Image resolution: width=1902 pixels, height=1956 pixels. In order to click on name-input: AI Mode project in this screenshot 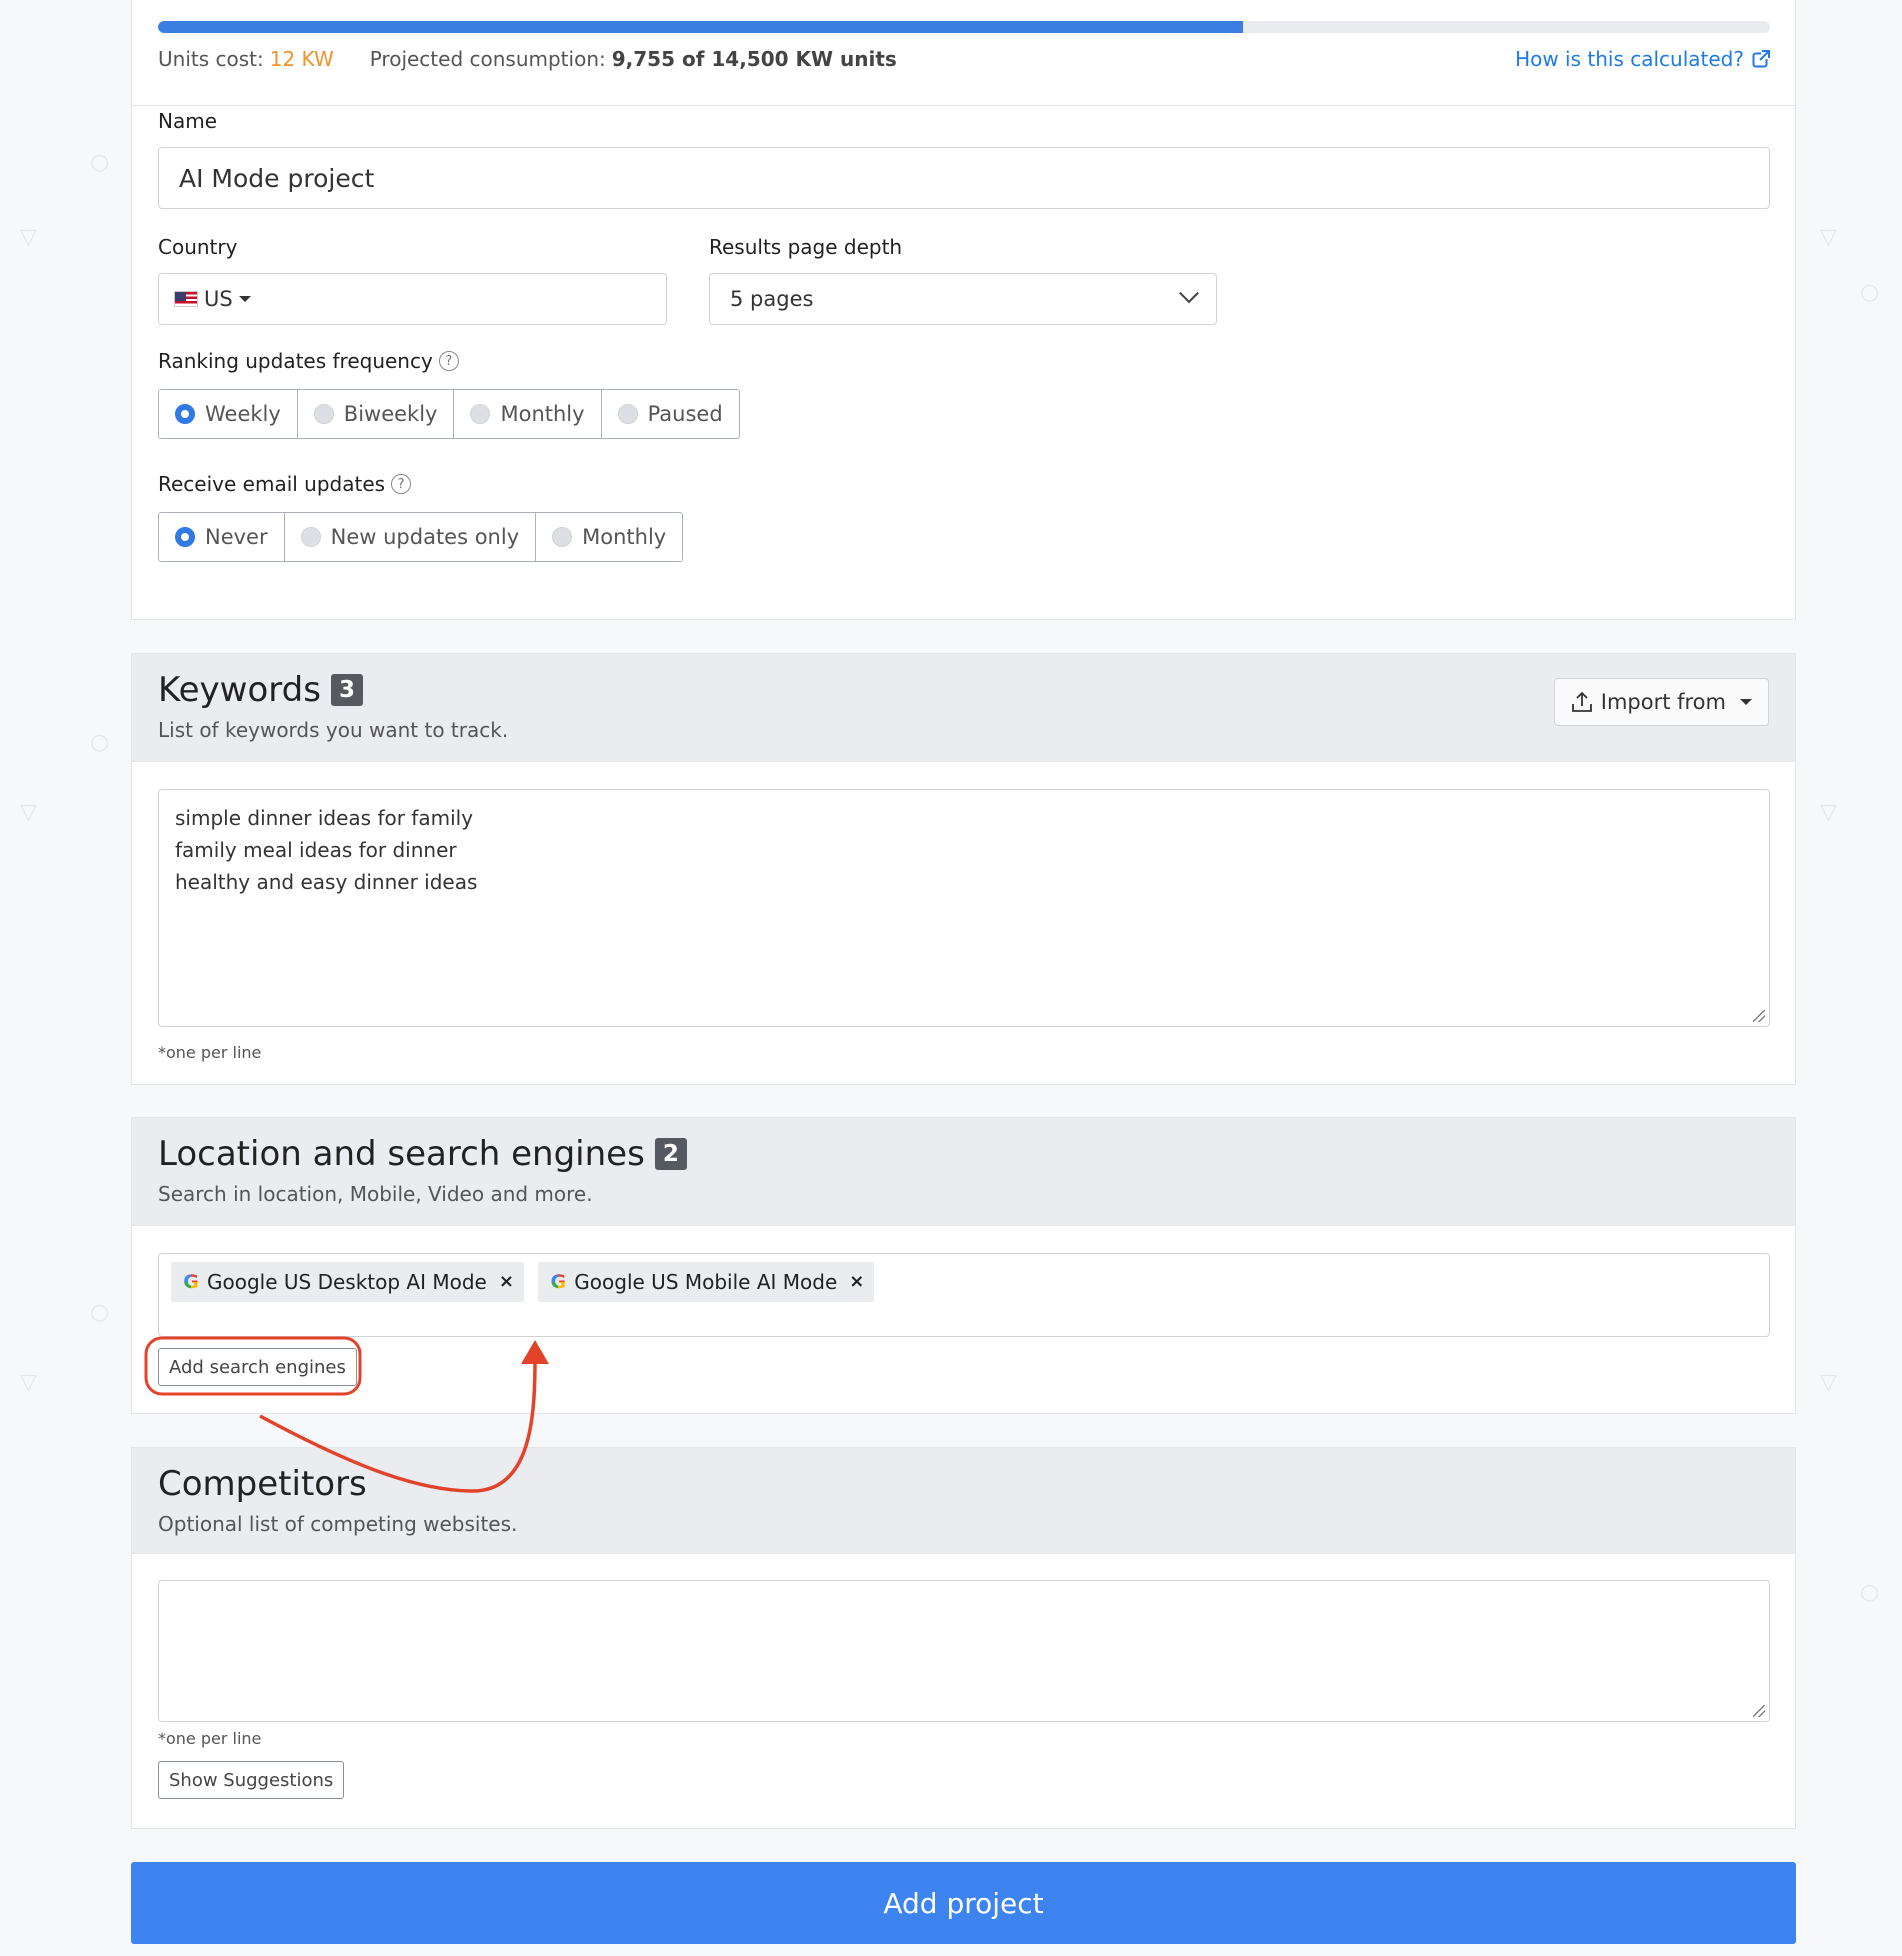, I will do `click(964, 178)`.